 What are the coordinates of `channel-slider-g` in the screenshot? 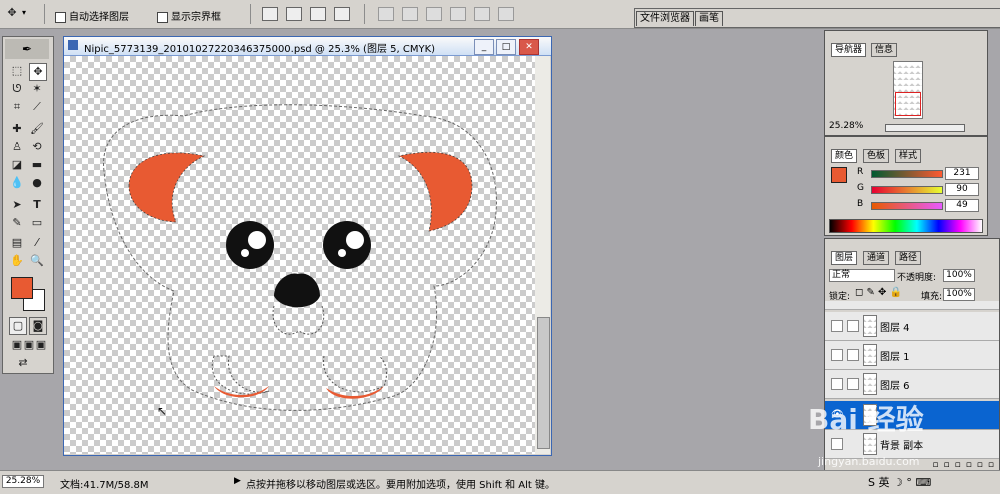 It's located at (907, 190).